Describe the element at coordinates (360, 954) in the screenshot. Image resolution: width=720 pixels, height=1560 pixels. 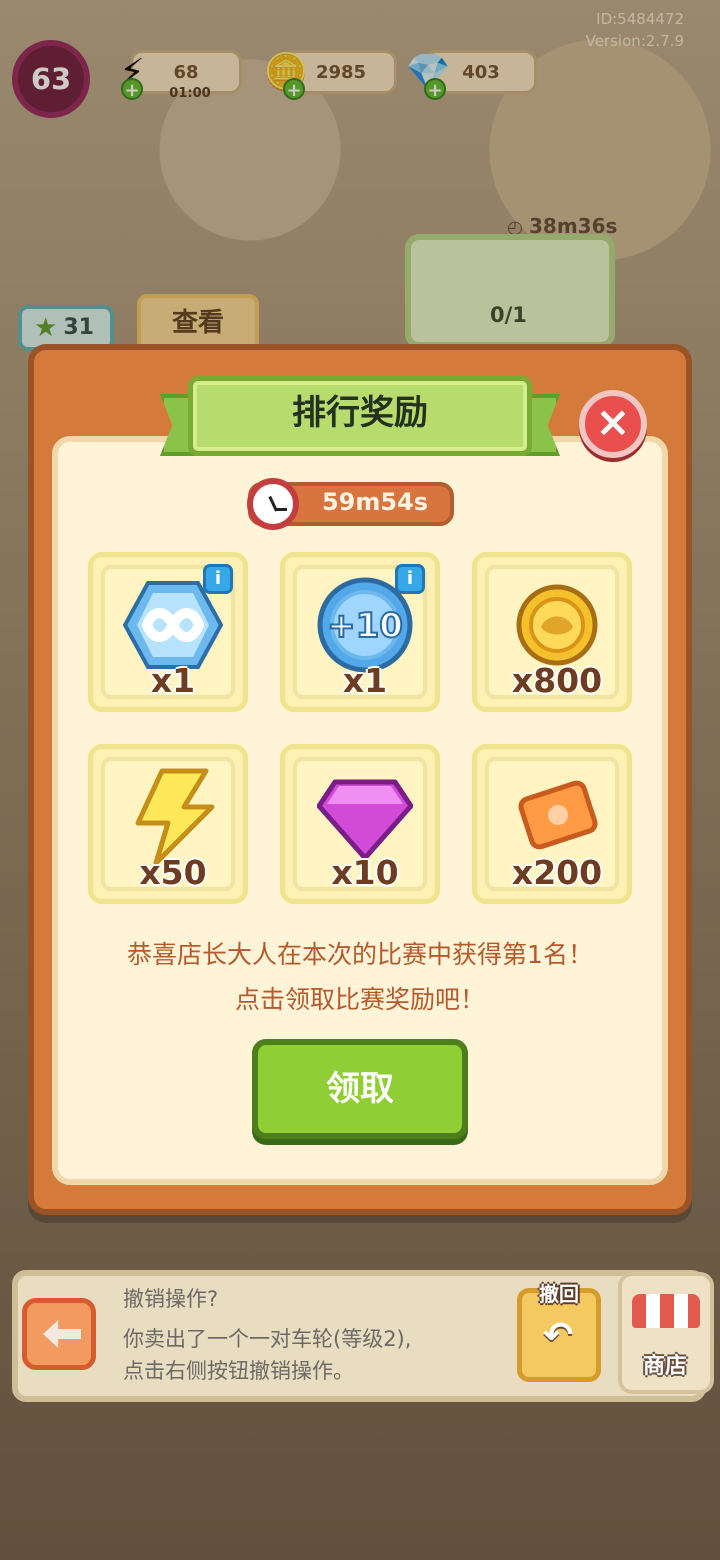
I see `reward-message-line1: 恭喜店长大人在本次的比赛中获得第1名！` at that location.